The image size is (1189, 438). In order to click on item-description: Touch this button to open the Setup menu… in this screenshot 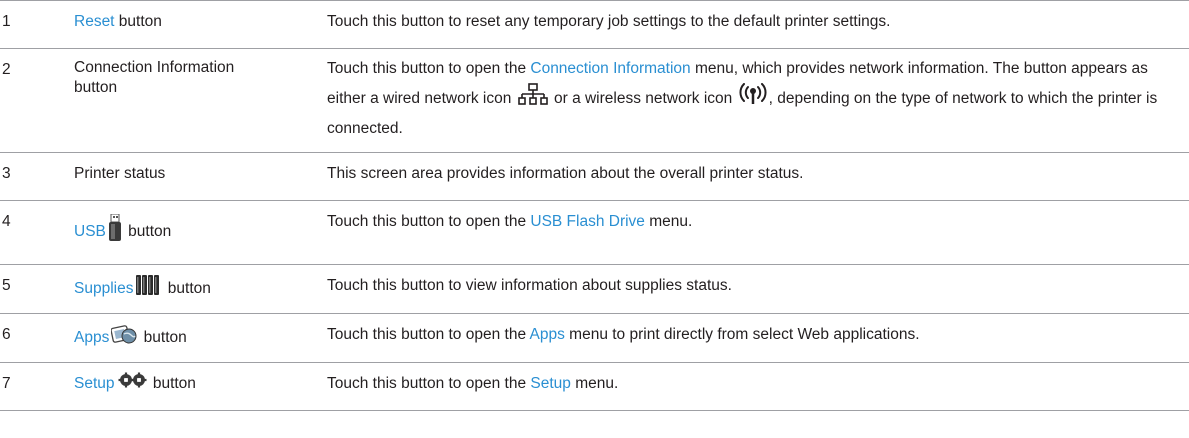, I will do `click(758, 387)`.